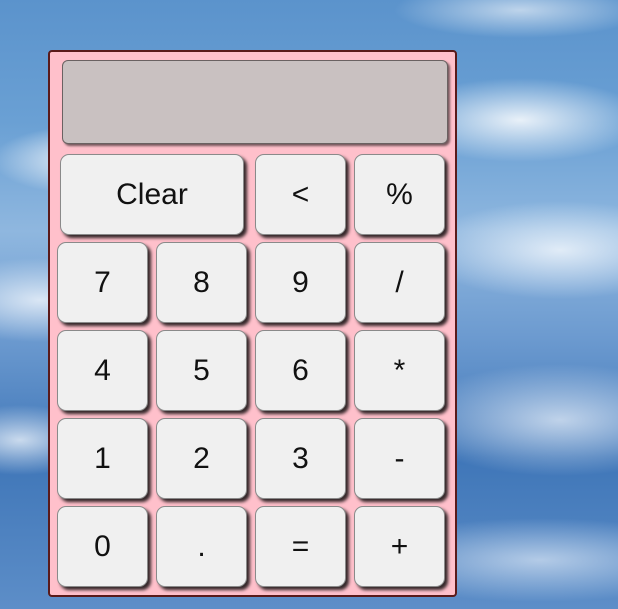 Image resolution: width=618 pixels, height=609 pixels. What do you see at coordinates (102, 370) in the screenshot?
I see `digit-4-button: 4` at bounding box center [102, 370].